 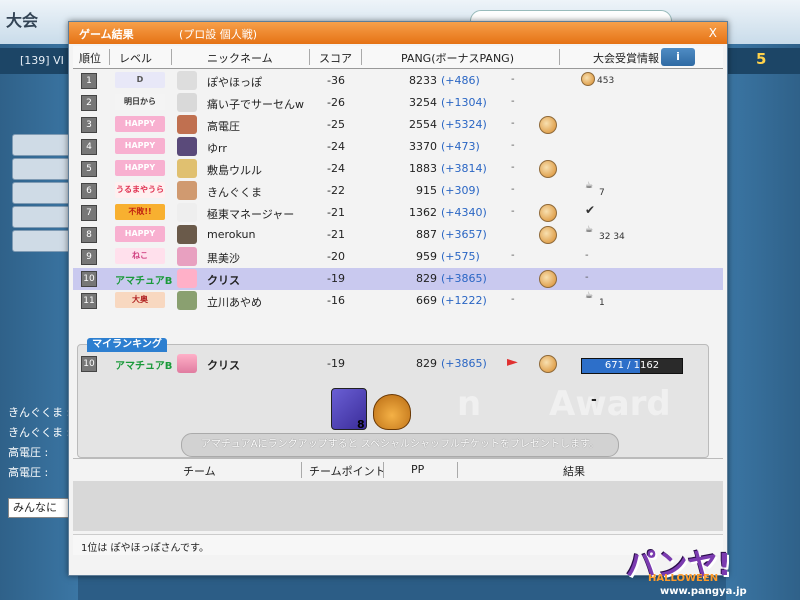 What do you see at coordinates (423, 80) in the screenshot?
I see `pang: 8233` at bounding box center [423, 80].